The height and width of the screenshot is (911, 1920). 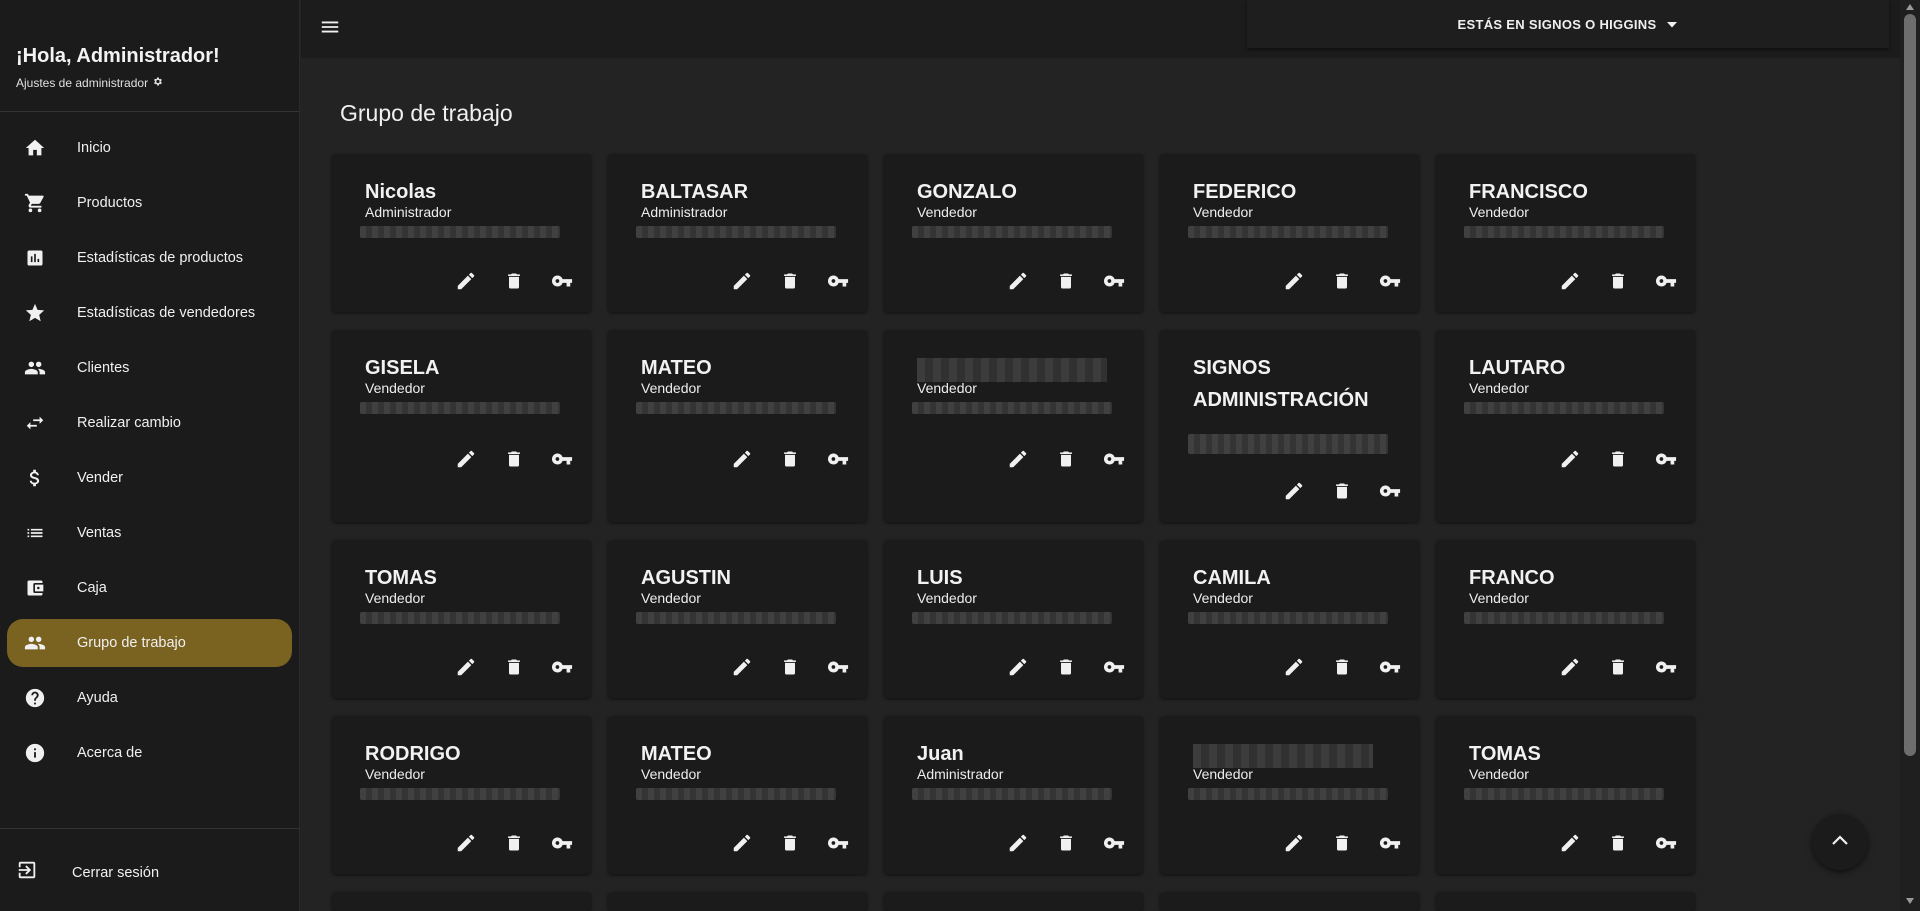 I want to click on sidebar-item-label: Productos, so click(x=110, y=203).